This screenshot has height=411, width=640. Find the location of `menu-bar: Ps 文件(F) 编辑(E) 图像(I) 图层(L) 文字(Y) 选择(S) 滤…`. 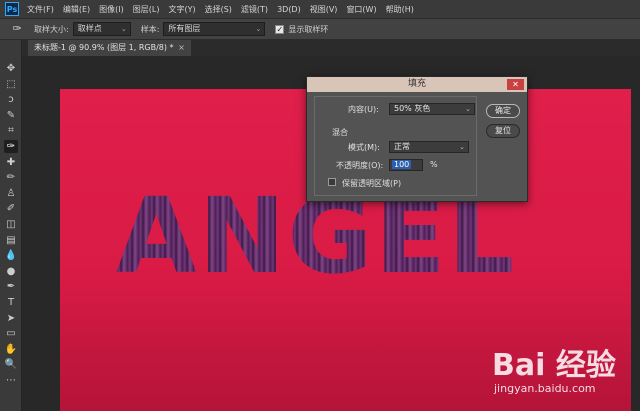

menu-bar: Ps 文件(F) 编辑(E) 图像(I) 图层(L) 文字(Y) 选择(S) 滤… is located at coordinates (320, 9).